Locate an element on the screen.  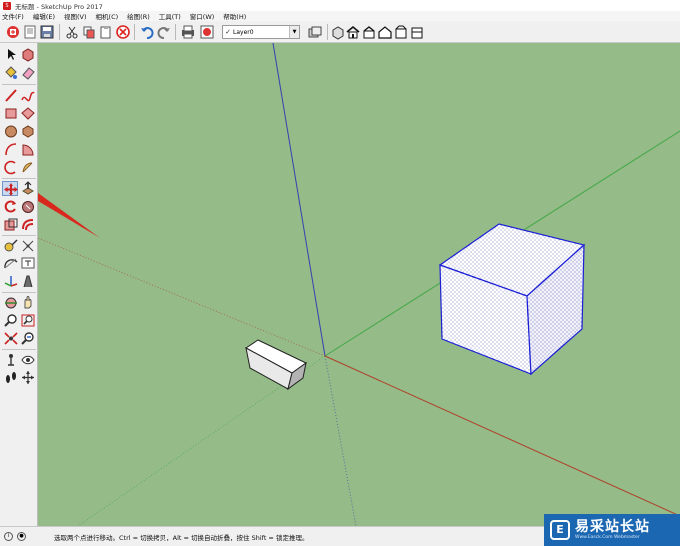
back-view-icon is located at coordinates (401, 32).